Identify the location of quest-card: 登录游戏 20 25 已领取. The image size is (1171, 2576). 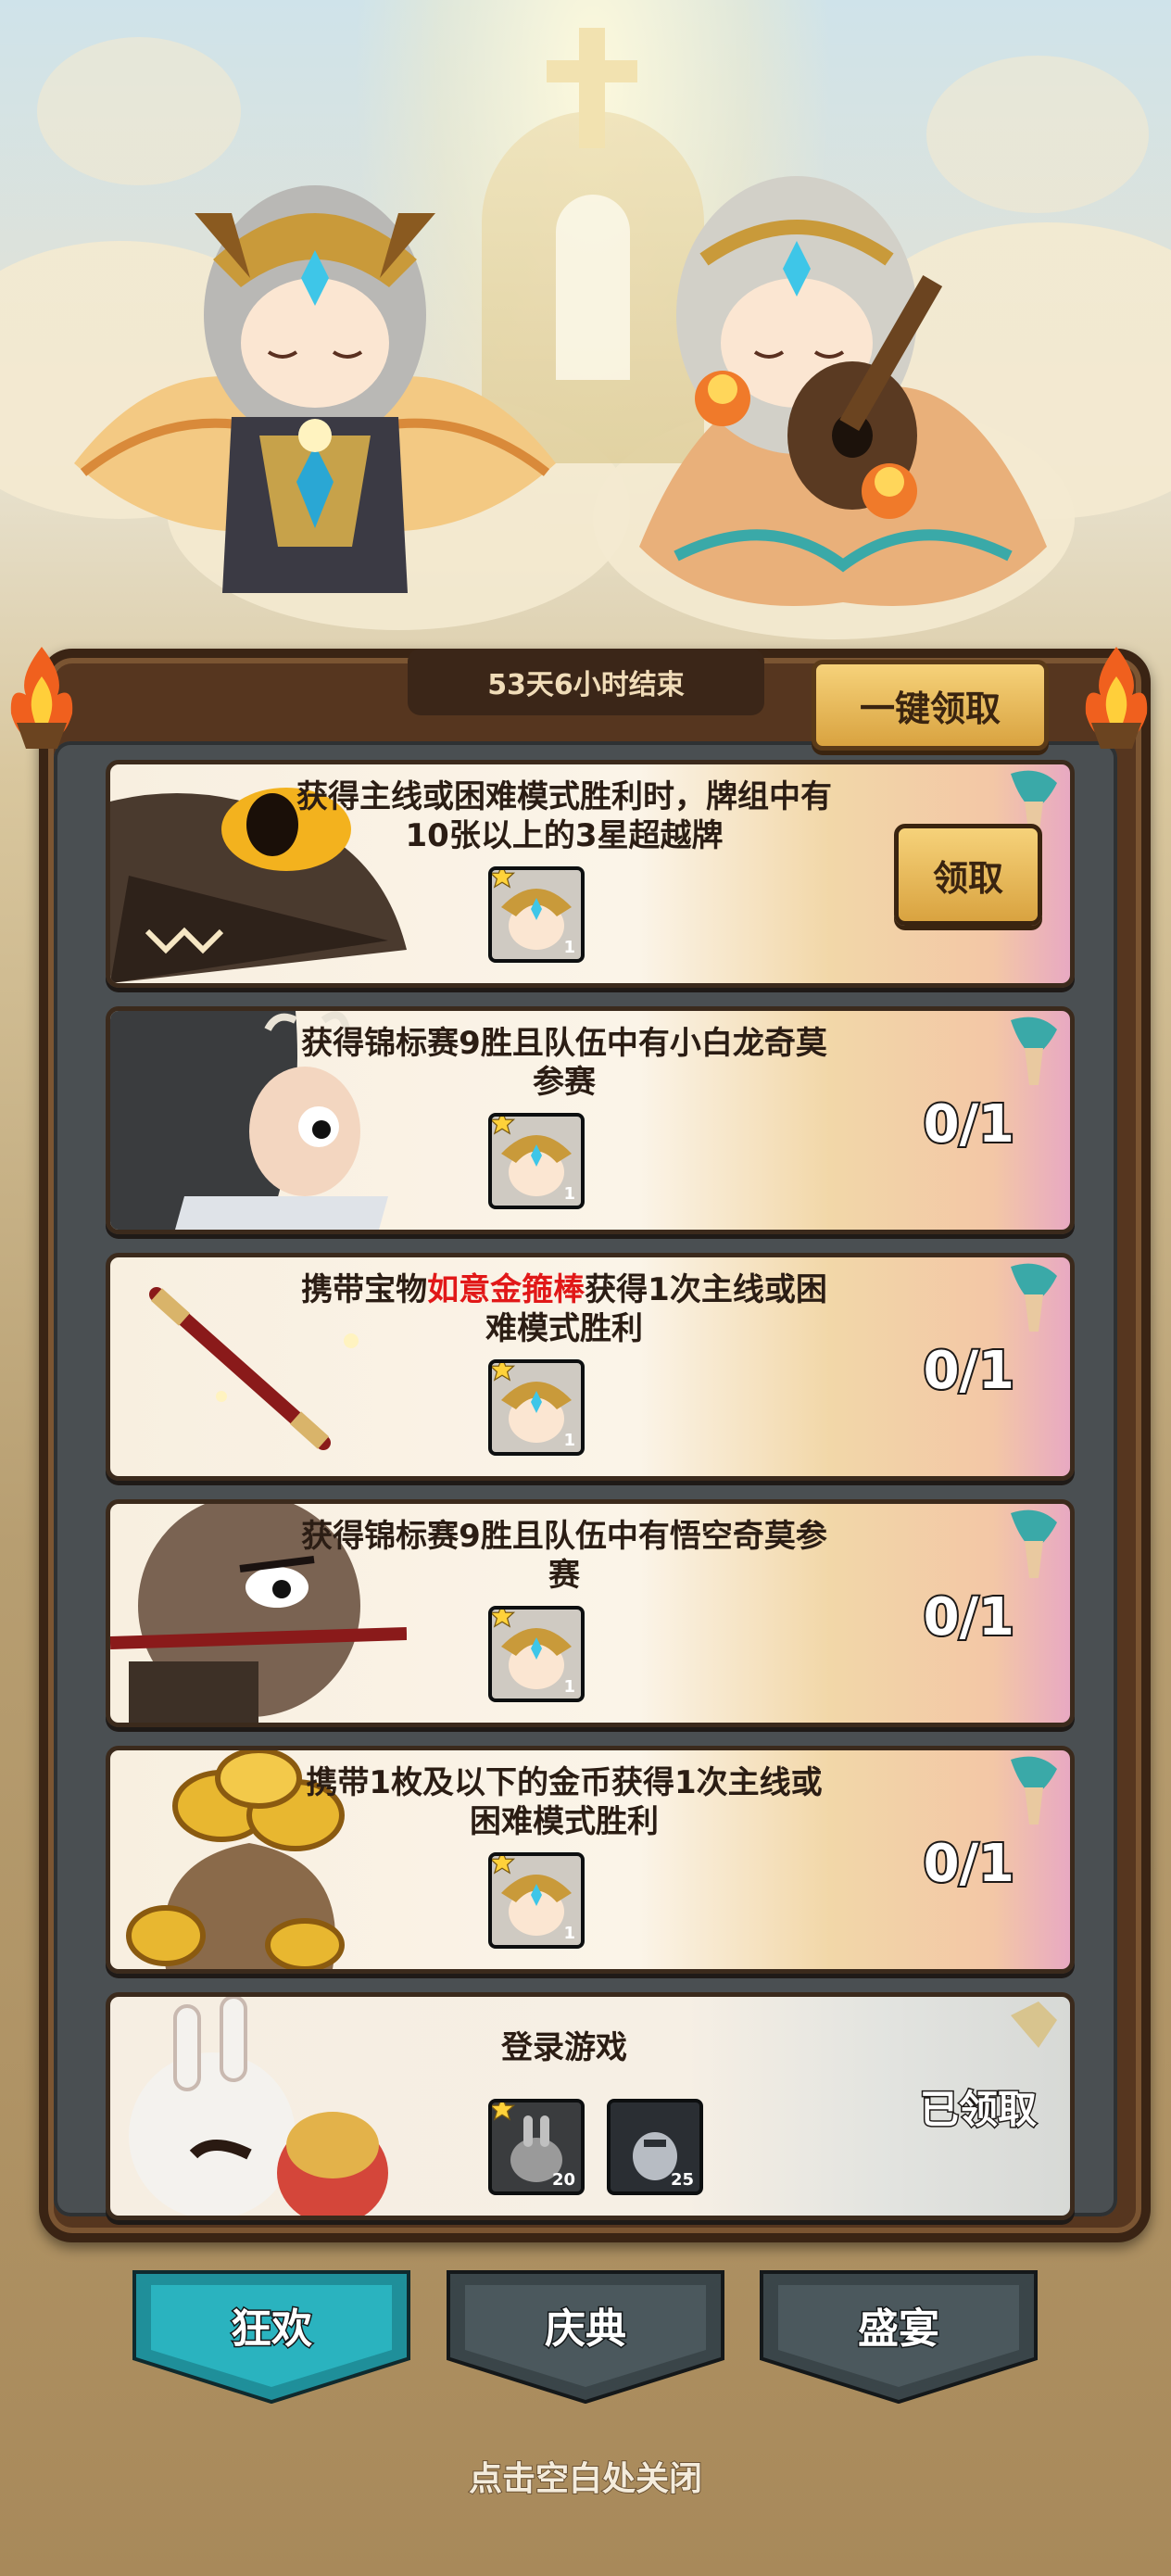
(590, 2106).